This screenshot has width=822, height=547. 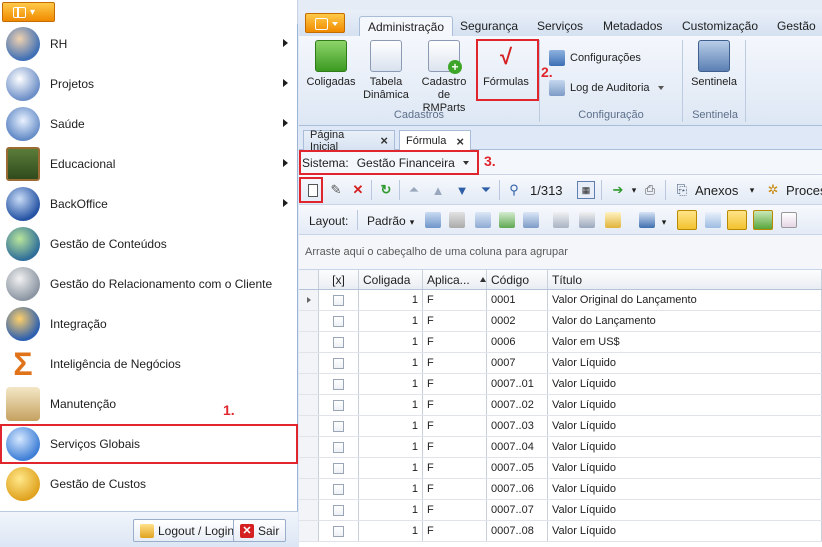 What do you see at coordinates (789, 220) in the screenshot?
I see `font-button` at bounding box center [789, 220].